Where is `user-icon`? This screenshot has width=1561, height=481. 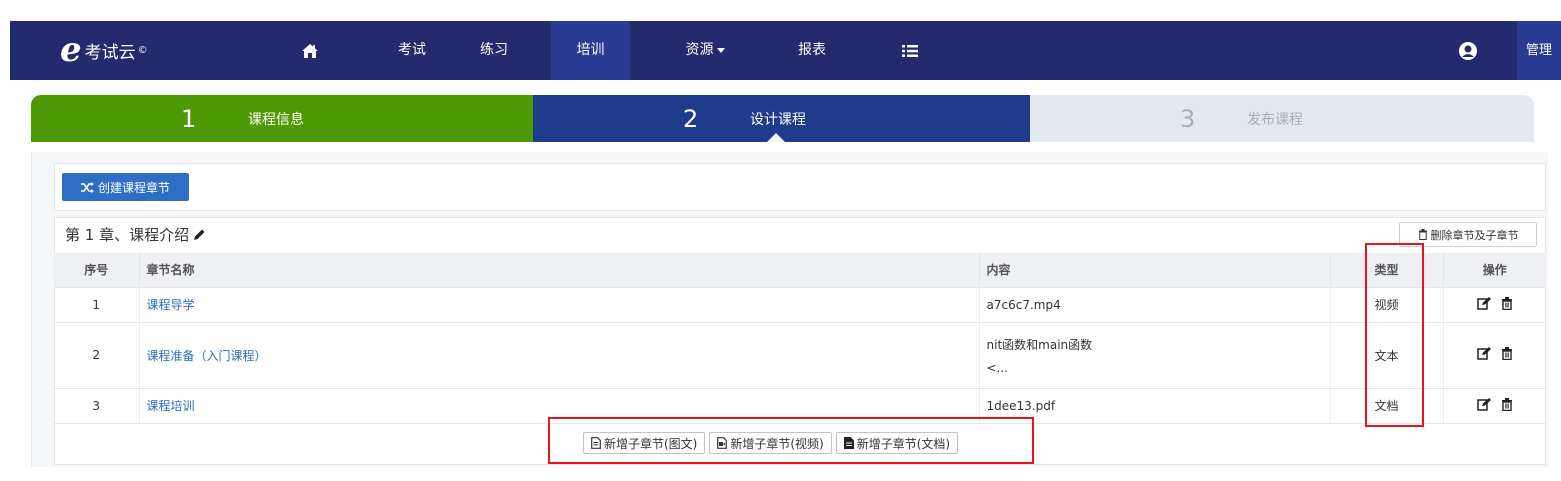
user-icon is located at coordinates (1468, 50).